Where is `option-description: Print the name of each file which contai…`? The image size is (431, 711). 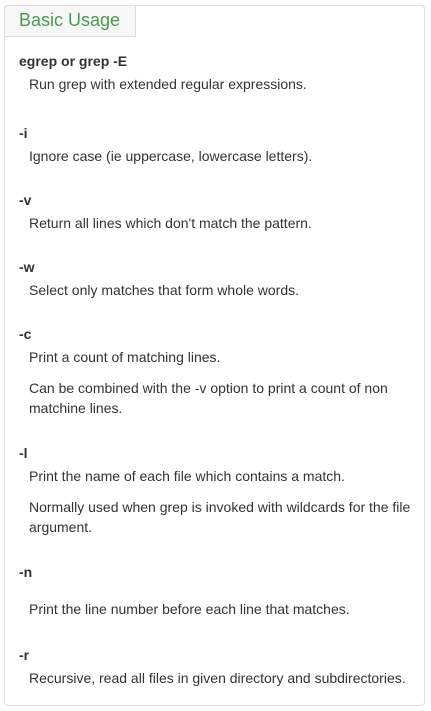 option-description: Print the name of each file which contai… is located at coordinates (221, 501).